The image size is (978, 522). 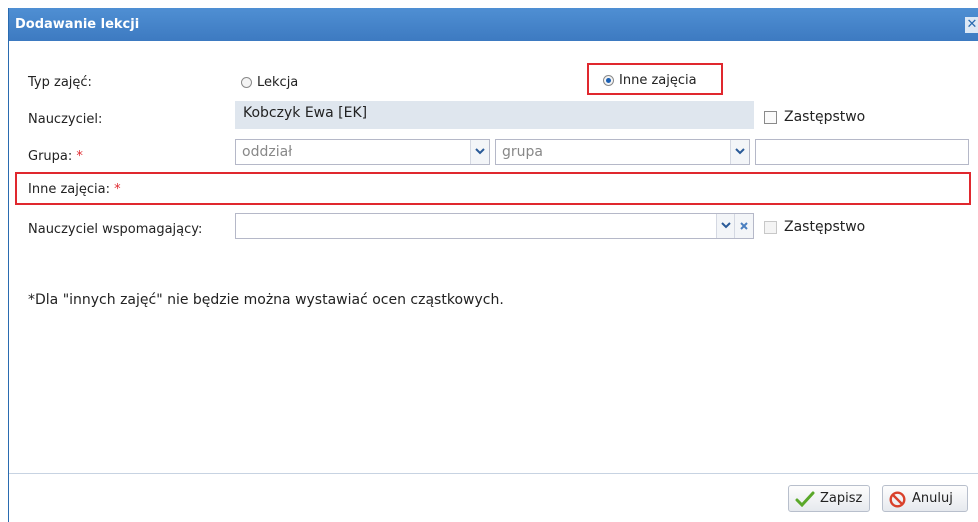 I want to click on radio-other-activity-label: Inne zajęcia, so click(x=658, y=80).